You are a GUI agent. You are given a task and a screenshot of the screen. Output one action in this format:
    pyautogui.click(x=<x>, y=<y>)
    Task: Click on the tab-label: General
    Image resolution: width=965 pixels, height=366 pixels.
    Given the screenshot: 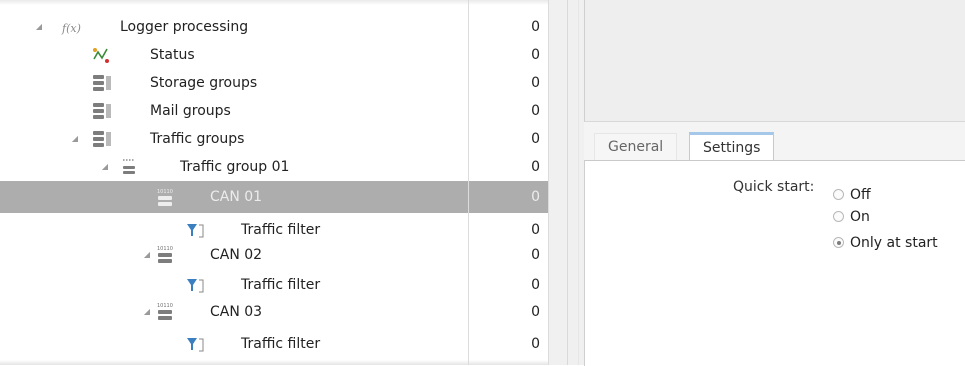 What is the action you would take?
    pyautogui.click(x=636, y=147)
    